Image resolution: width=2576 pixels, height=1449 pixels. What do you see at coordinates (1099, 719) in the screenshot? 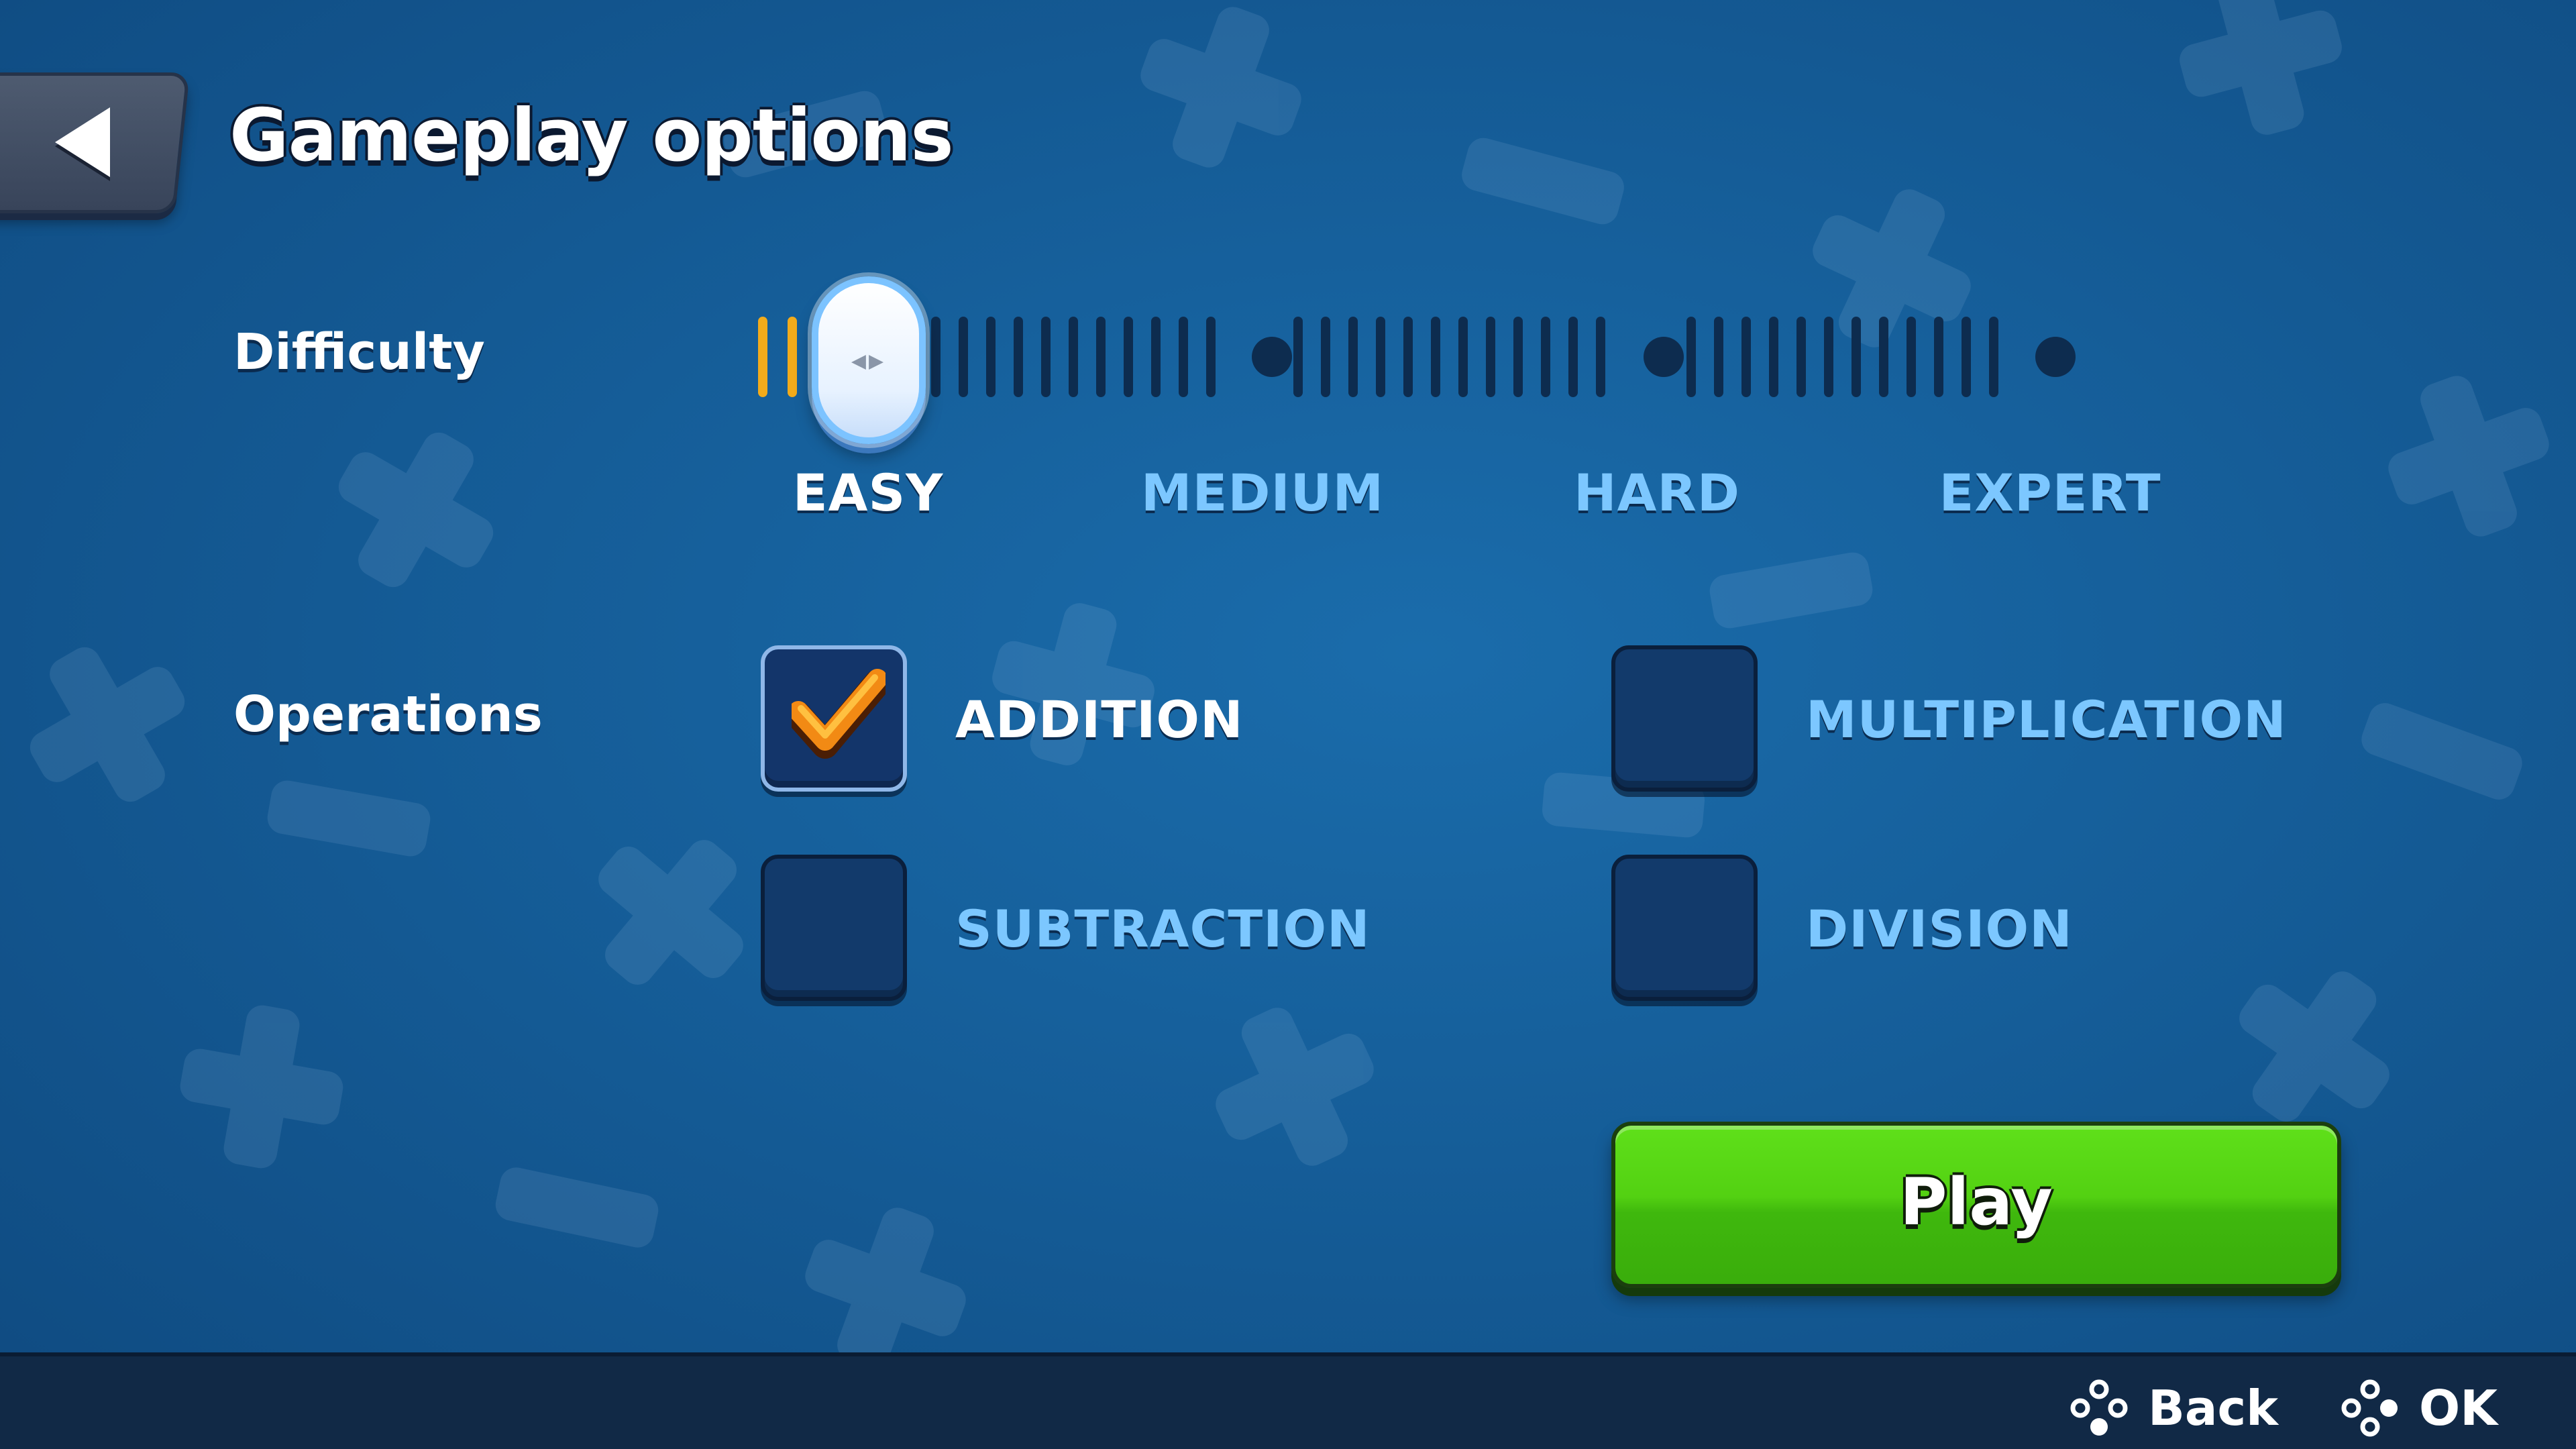
I see `addition-label: ADDITION` at bounding box center [1099, 719].